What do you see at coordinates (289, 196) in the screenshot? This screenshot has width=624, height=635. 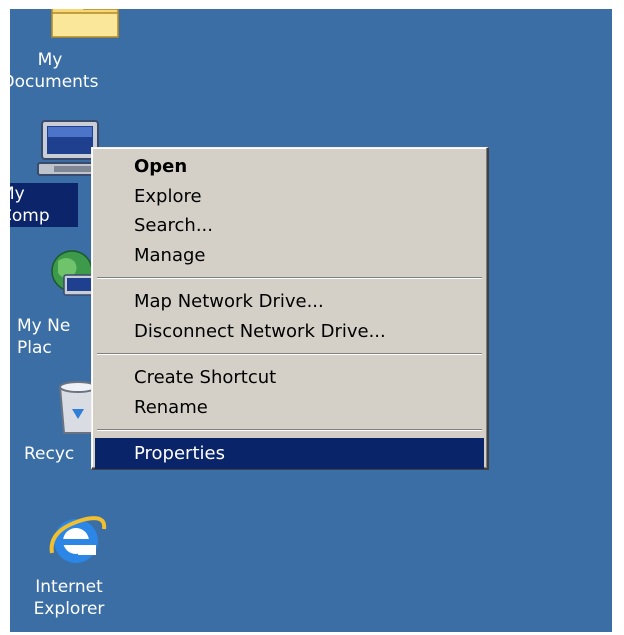 I see `menu-item-explore: Explore` at bounding box center [289, 196].